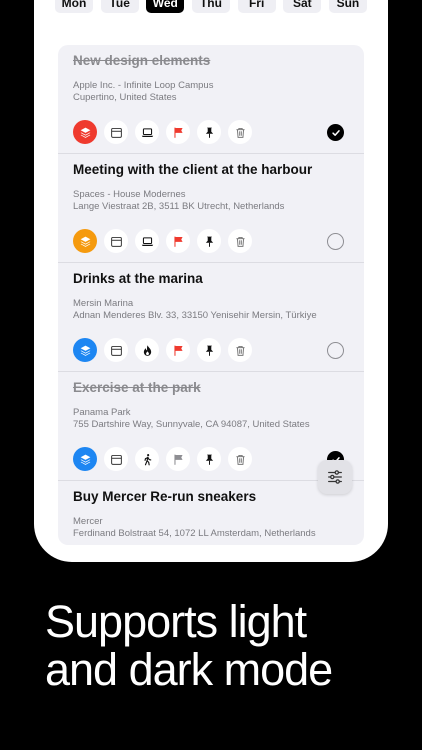 The height and width of the screenshot is (750, 422). I want to click on day-thu: Thu, so click(210, 6).